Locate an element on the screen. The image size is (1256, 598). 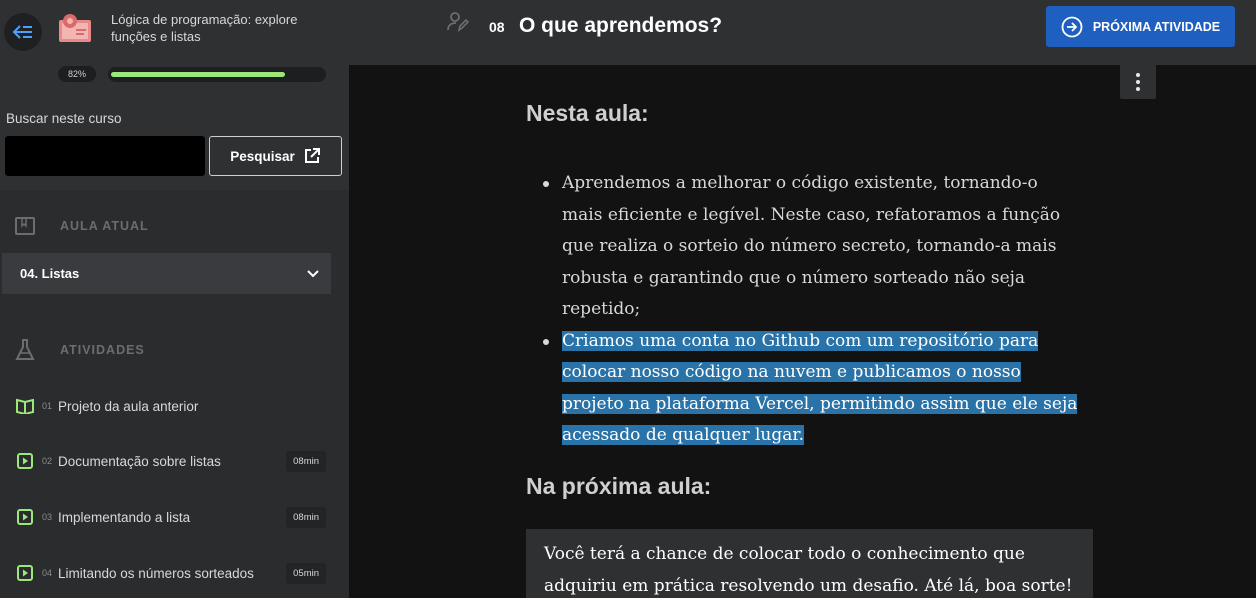
more-options-button is located at coordinates (1138, 81).